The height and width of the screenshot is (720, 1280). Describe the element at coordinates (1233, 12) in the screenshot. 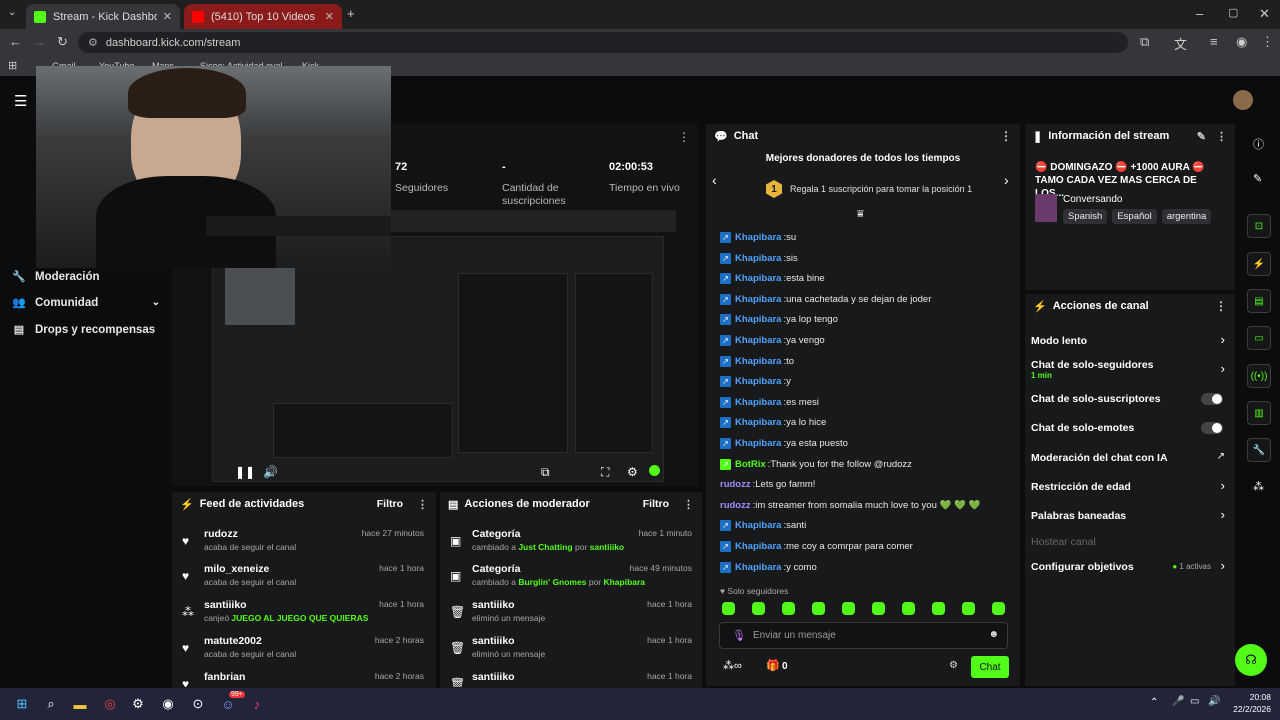

I see `maximize-icon: ▢` at that location.